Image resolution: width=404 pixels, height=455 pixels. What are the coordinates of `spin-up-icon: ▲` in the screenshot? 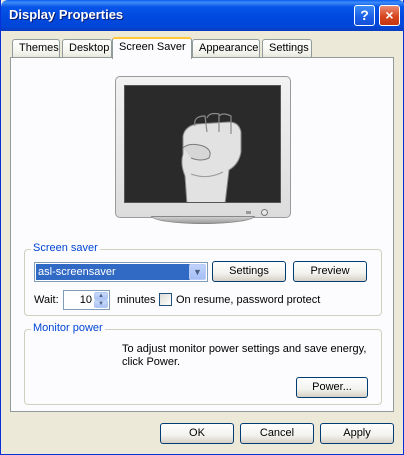 It's located at (101, 296).